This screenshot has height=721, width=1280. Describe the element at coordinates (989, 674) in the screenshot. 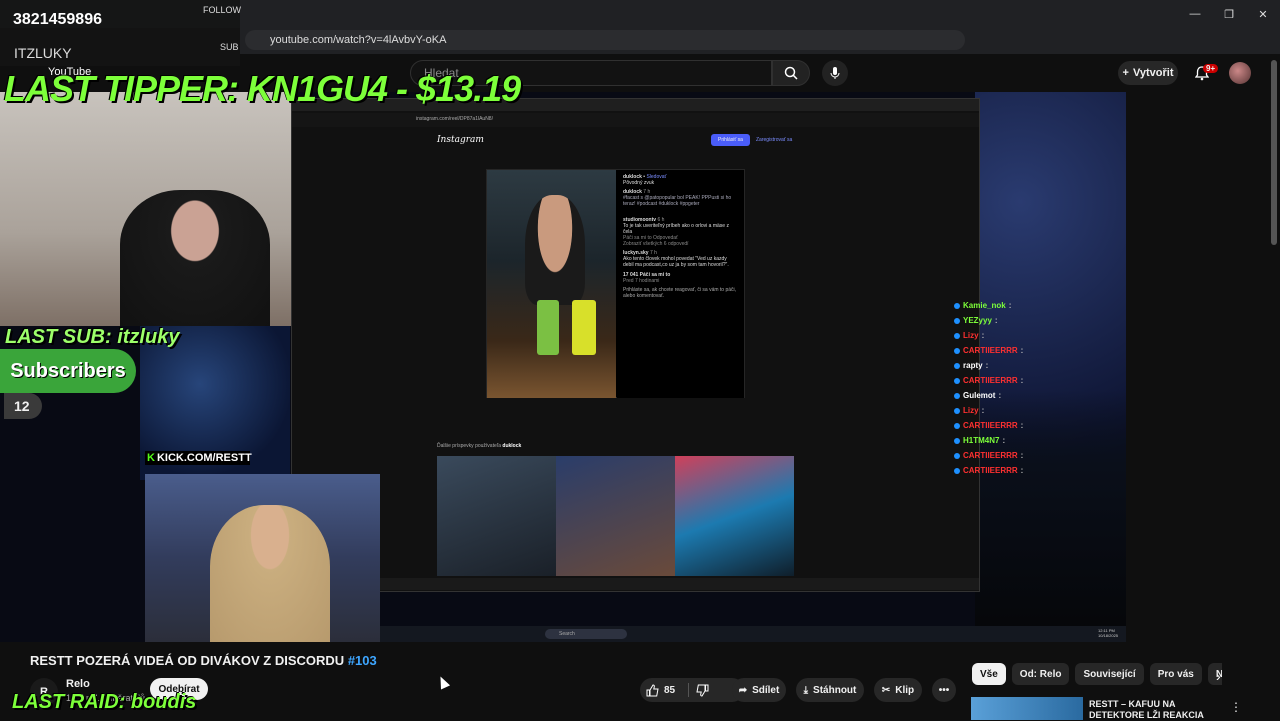

I see `chip-all: Vše` at that location.